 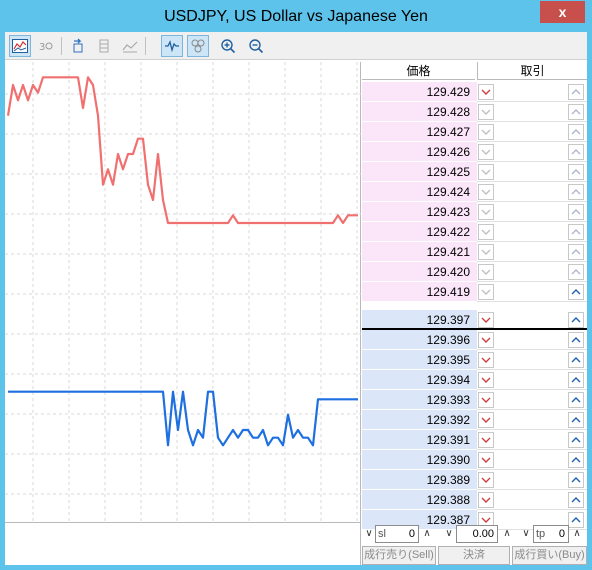 I want to click on bid-price-row: 129.389, so click(x=474, y=480).